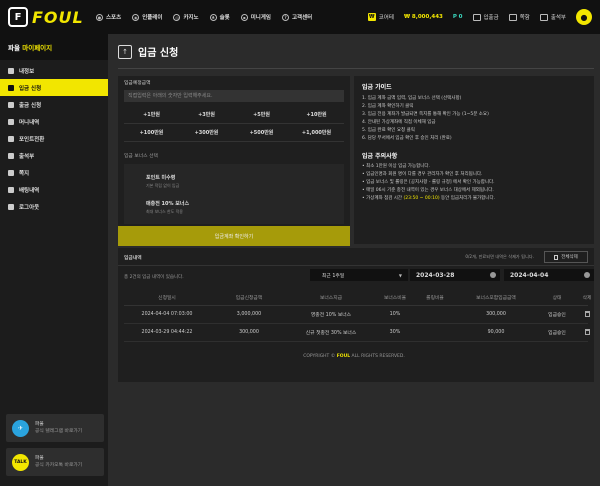 This screenshot has width=600, height=486. What do you see at coordinates (54, 104) in the screenshot?
I see `sidebar-item-withdraw: 출금 신청` at bounding box center [54, 104].